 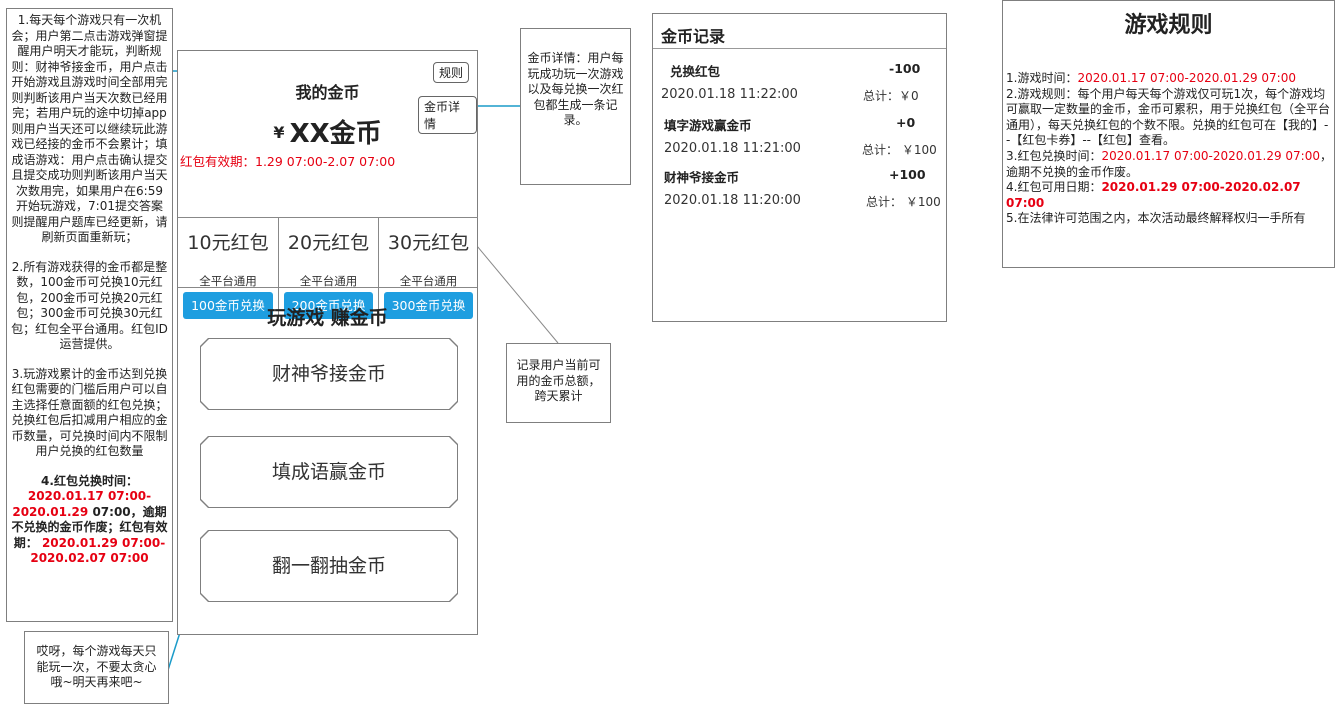 What do you see at coordinates (732, 200) in the screenshot?
I see `record-date: 2020.01.18 11:20:00` at bounding box center [732, 200].